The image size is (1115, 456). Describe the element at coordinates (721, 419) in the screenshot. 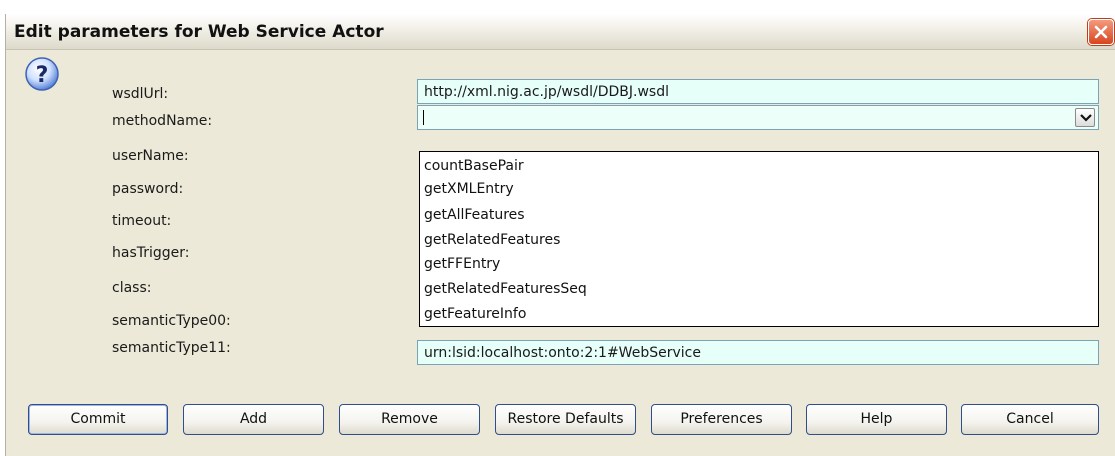

I see `preferences-button: Preferences` at that location.